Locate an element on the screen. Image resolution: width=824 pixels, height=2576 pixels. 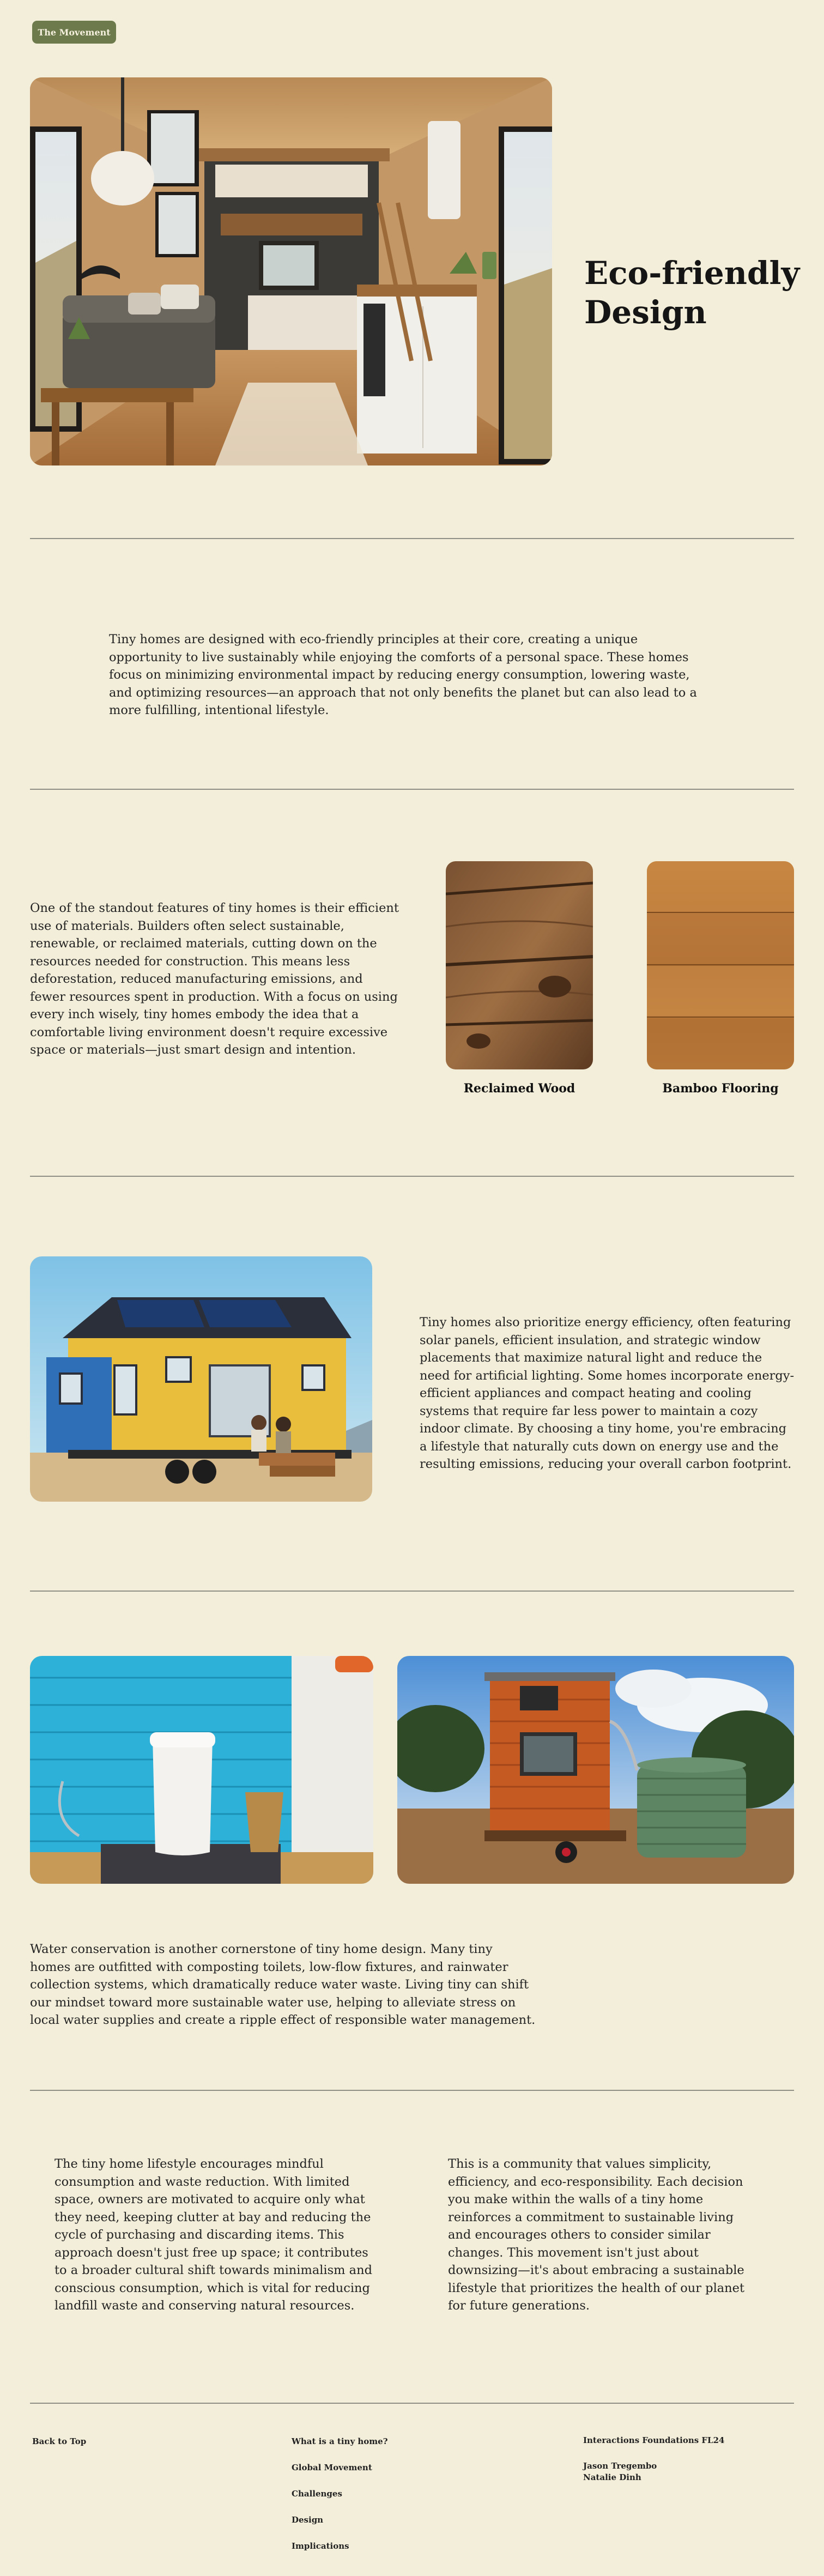
hero-interior-photo is located at coordinates (291, 271).